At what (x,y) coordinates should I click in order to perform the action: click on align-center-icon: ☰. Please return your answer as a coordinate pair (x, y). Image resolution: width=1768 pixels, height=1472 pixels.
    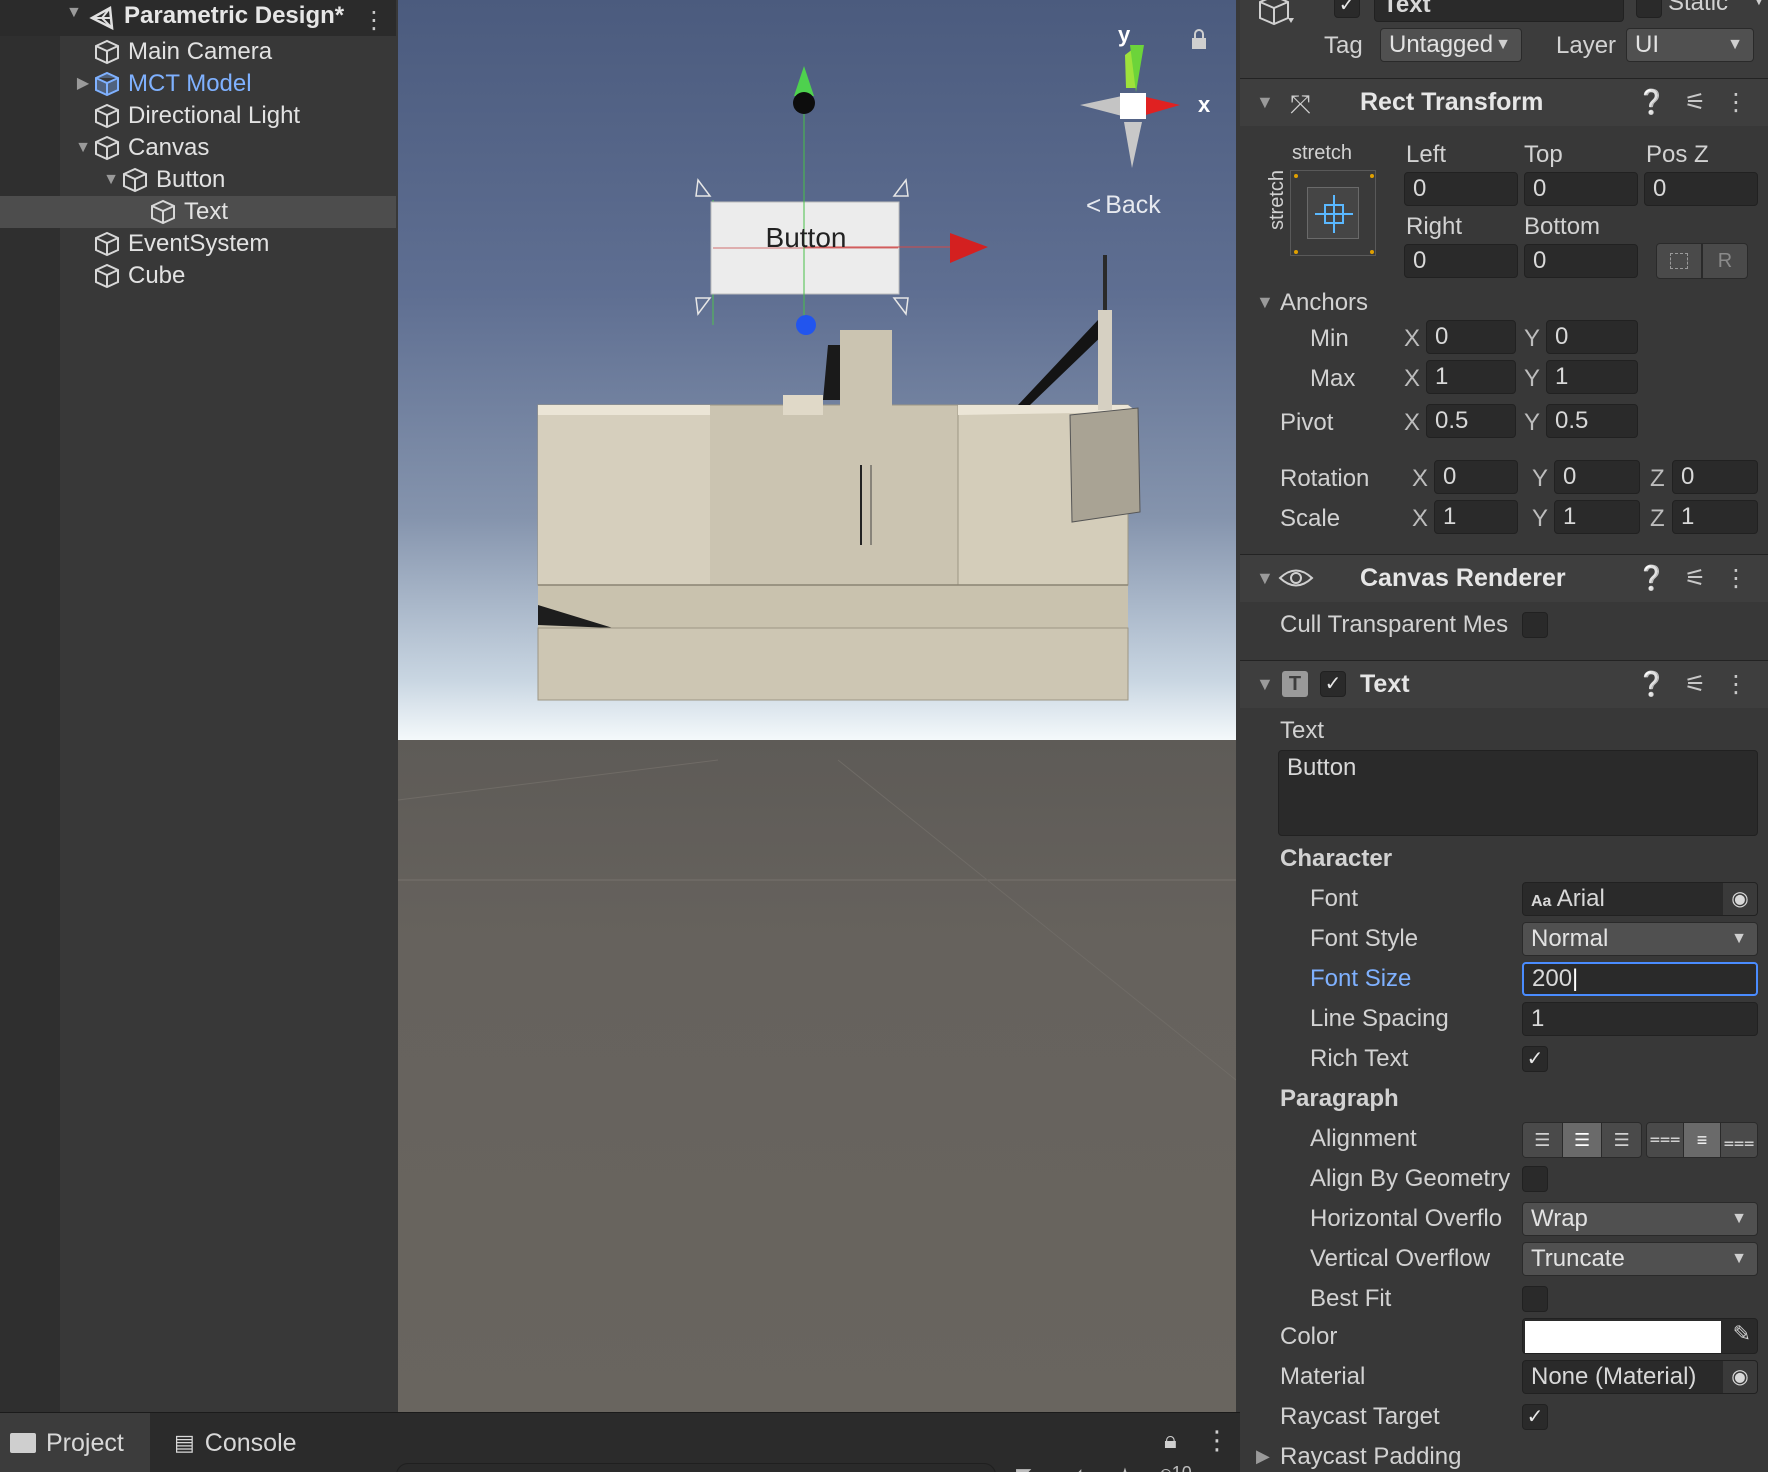
    Looking at the image, I should click on (1582, 1140).